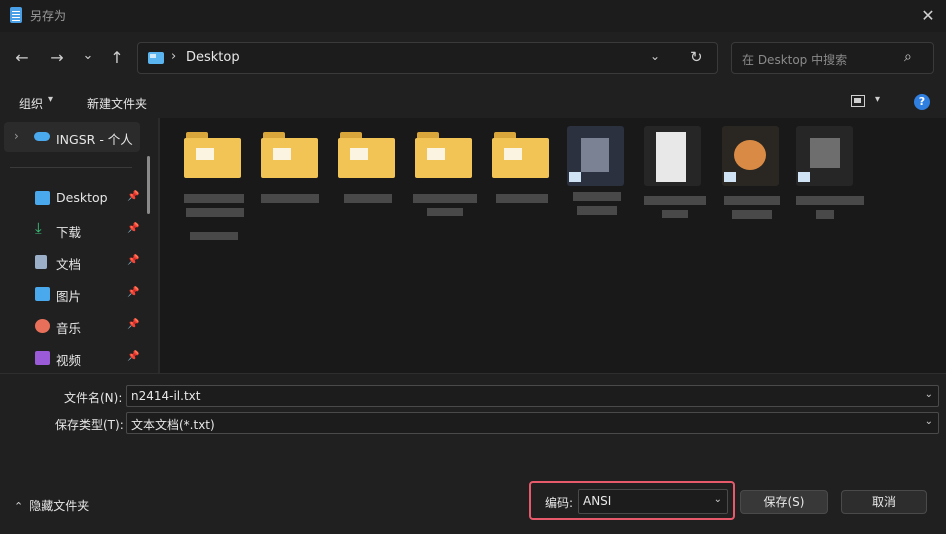 The image size is (946, 534). What do you see at coordinates (148, 185) in the screenshot?
I see `scrollbar` at bounding box center [148, 185].